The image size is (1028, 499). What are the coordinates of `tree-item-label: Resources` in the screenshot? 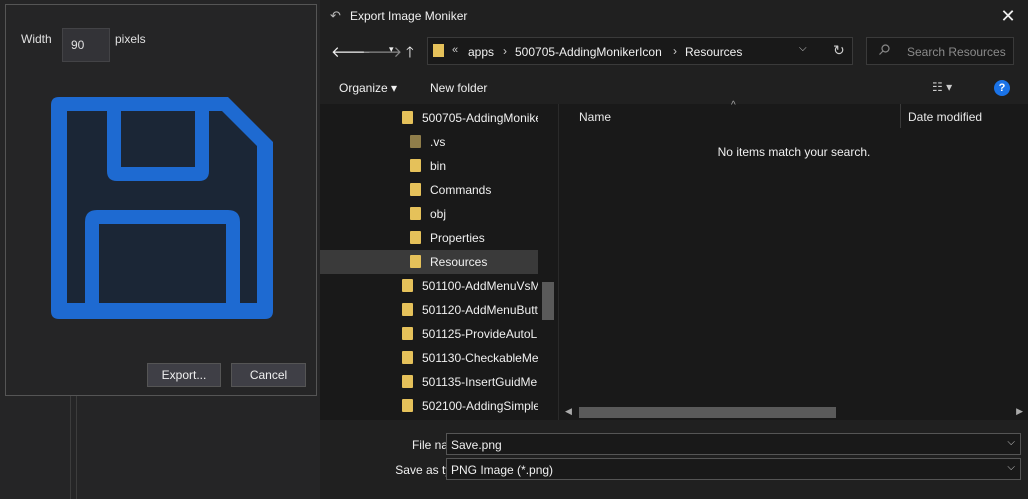 It's located at (459, 262).